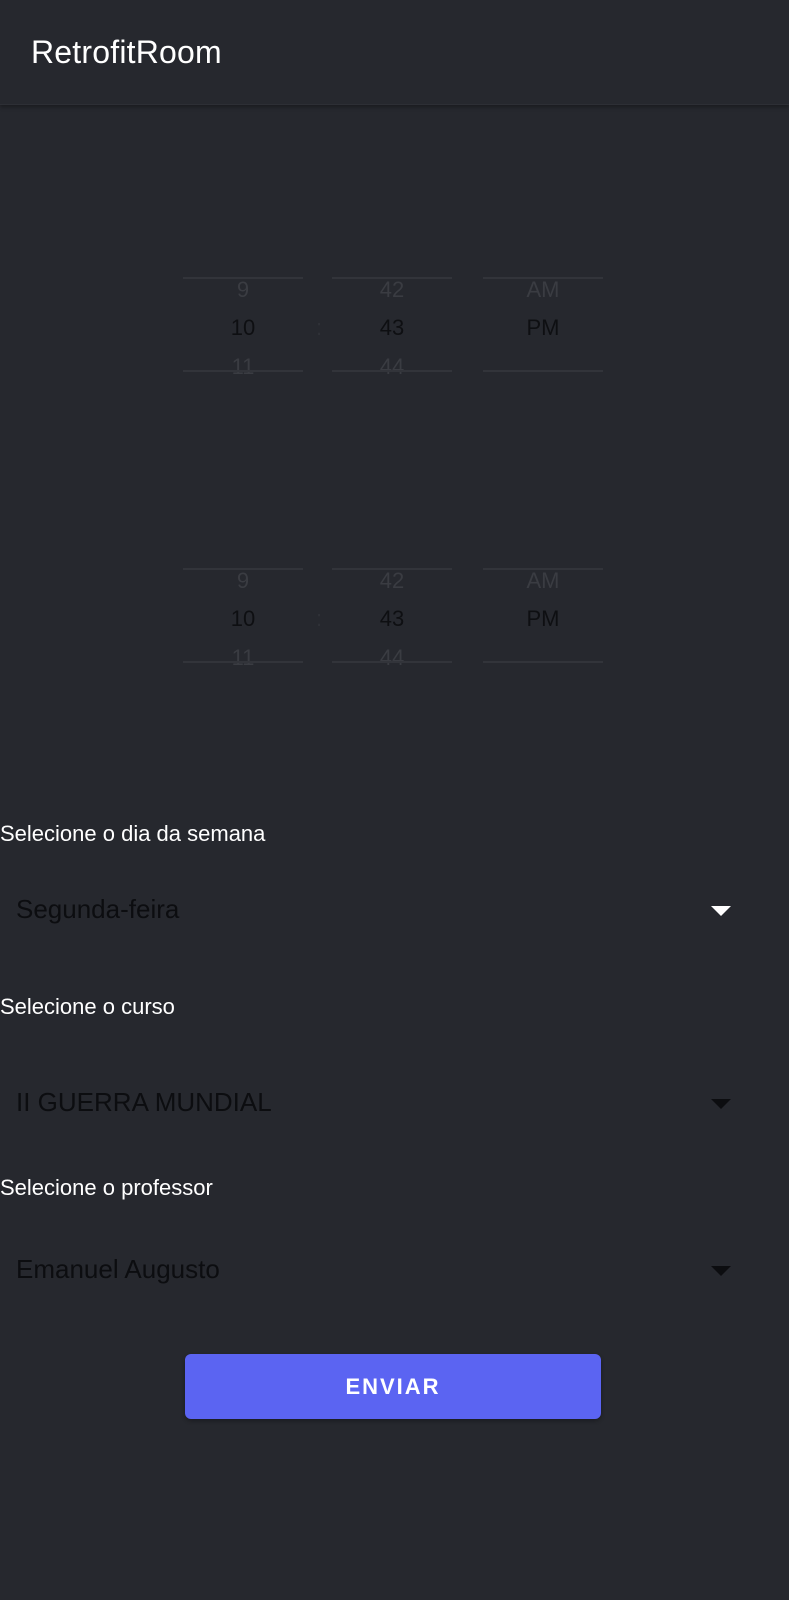  Describe the element at coordinates (370, 1103) in the screenshot. I see `course-spinner: II GUERRA MUNDIAL` at that location.